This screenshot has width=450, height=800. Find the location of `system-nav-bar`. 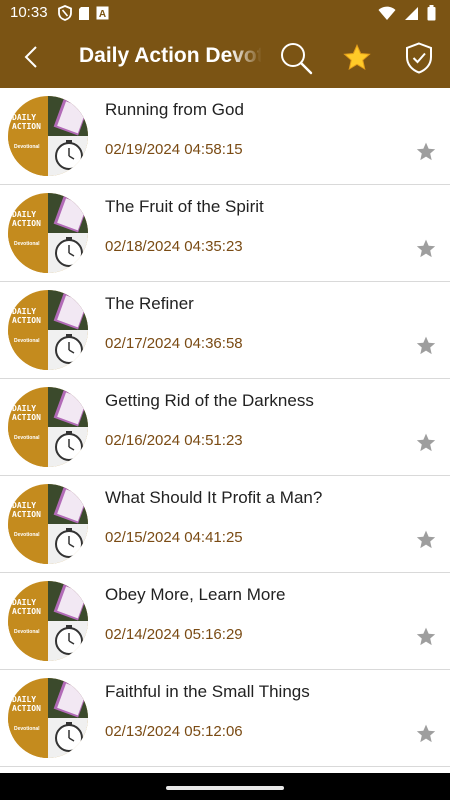

system-nav-bar is located at coordinates (225, 786).